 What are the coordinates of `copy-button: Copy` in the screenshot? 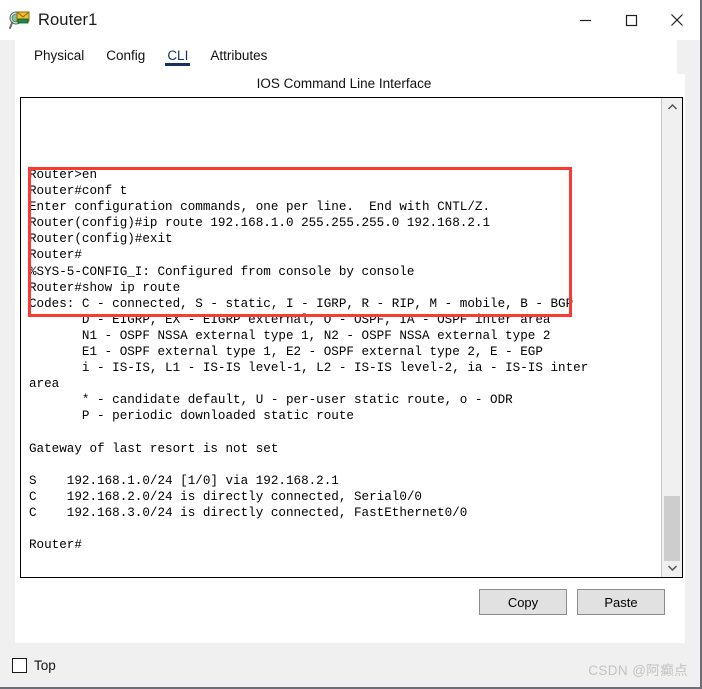 It's located at (523, 602).